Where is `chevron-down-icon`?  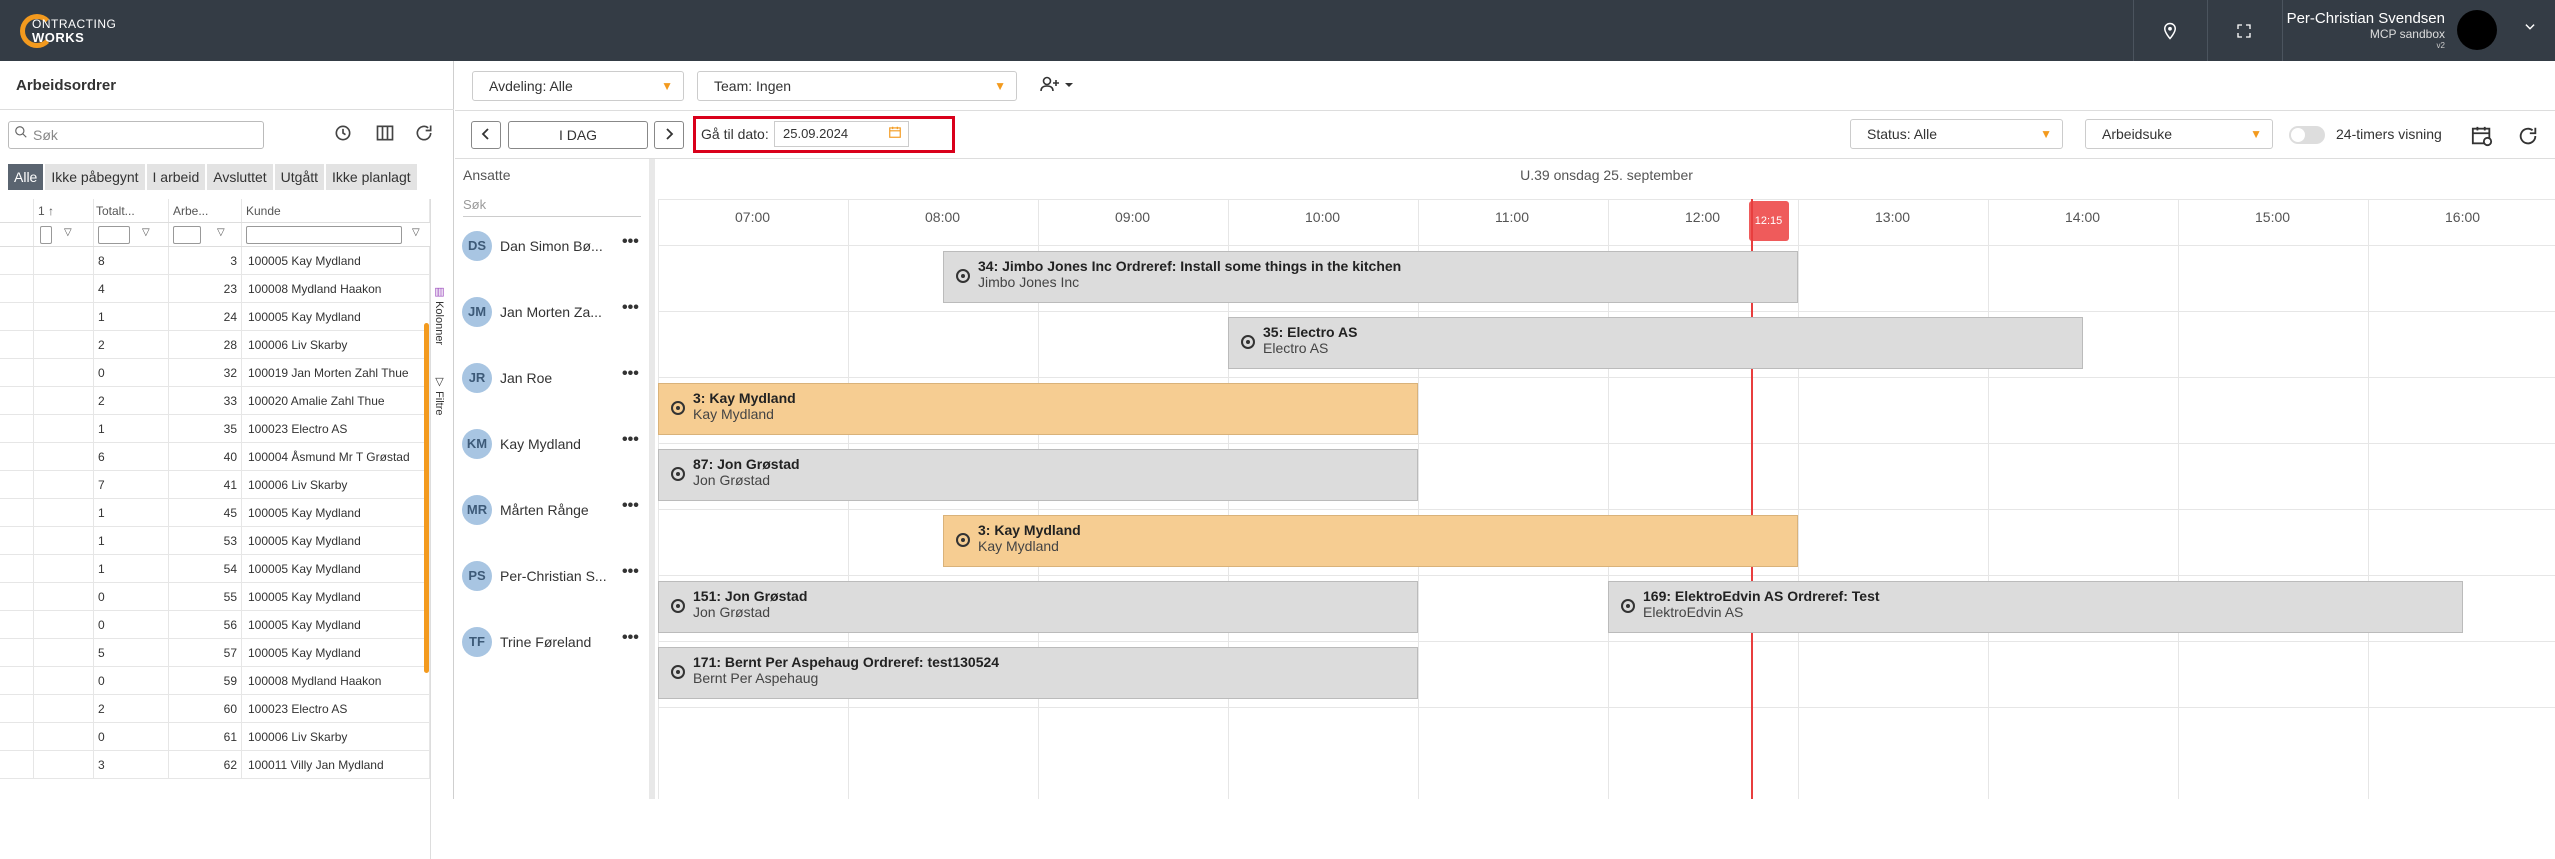 chevron-down-icon is located at coordinates (2530, 29).